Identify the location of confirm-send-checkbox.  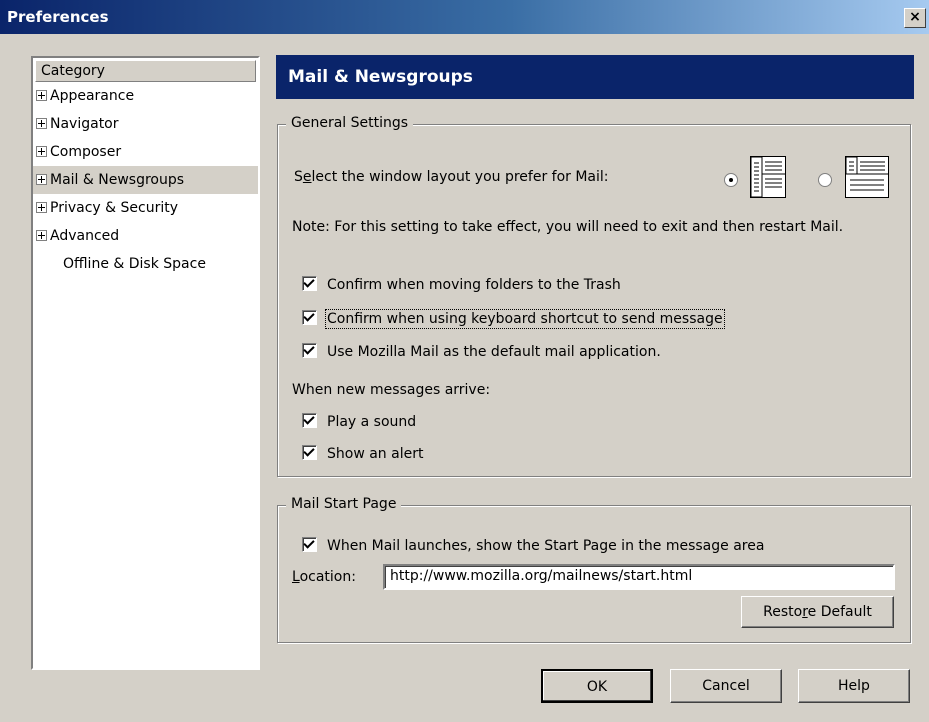
(309, 317).